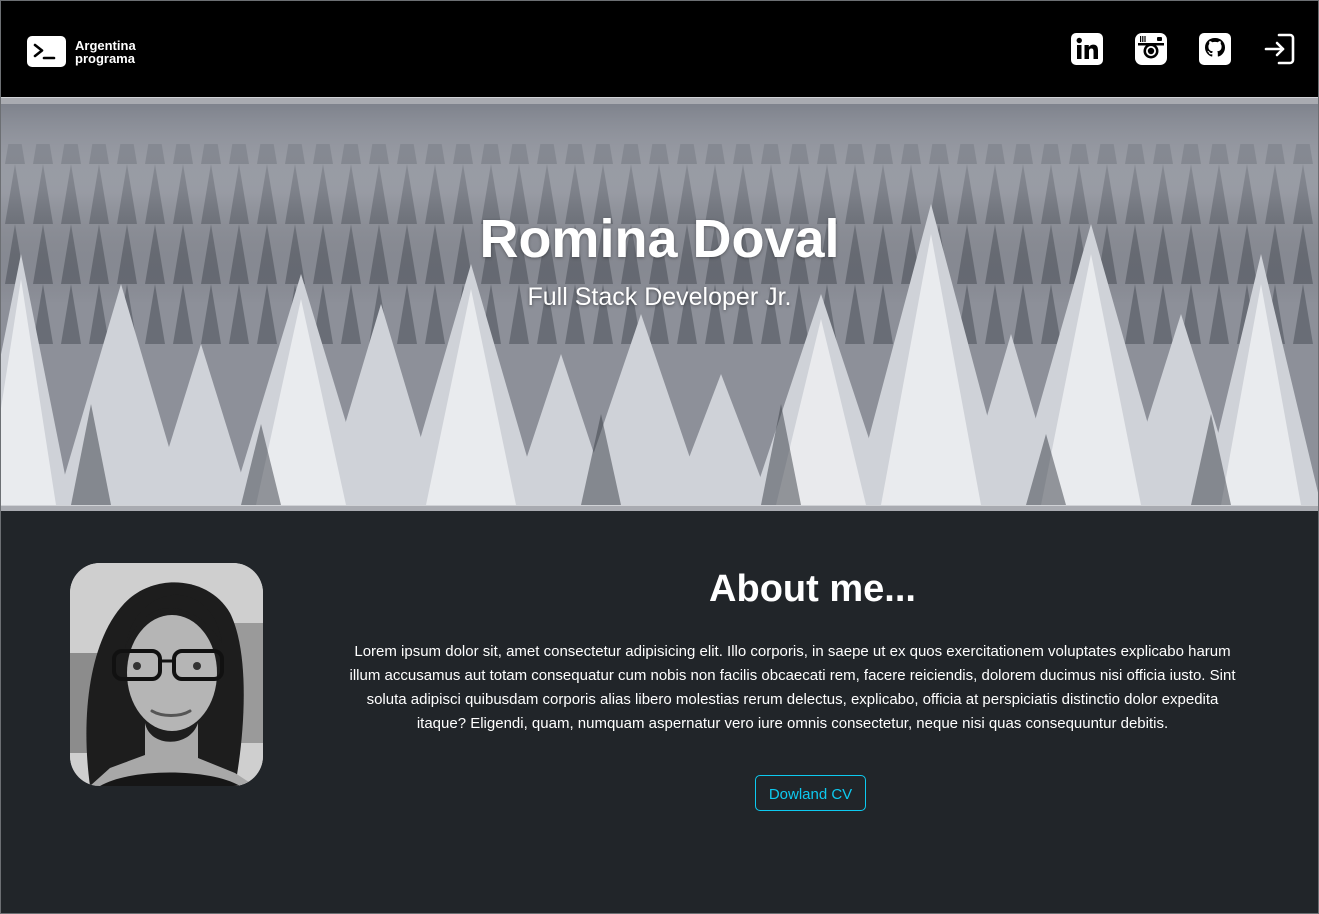 The image size is (1319, 914). What do you see at coordinates (659, 297) in the screenshot?
I see `hero-subtitle: Full Stack Developer Jr.` at bounding box center [659, 297].